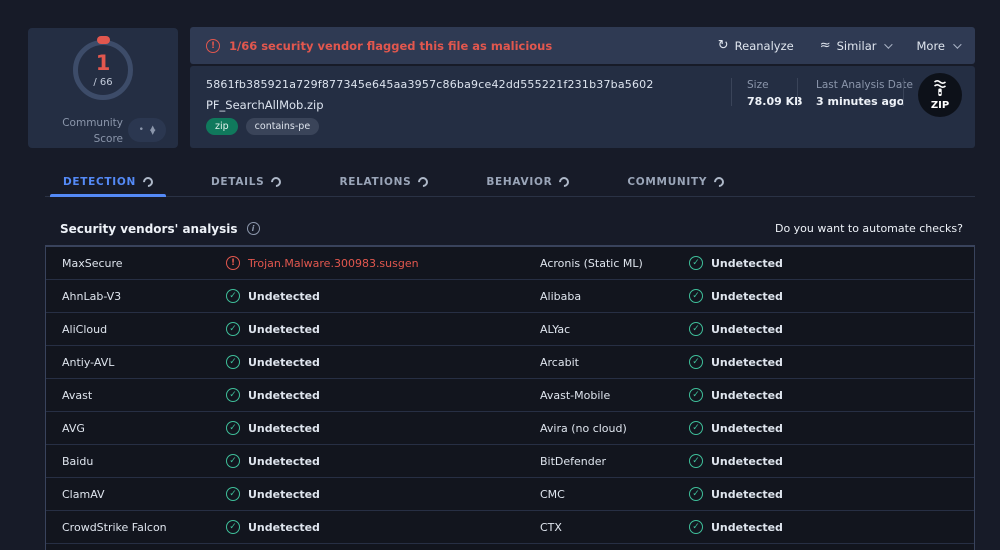 The height and width of the screenshot is (550, 1000). What do you see at coordinates (246, 182) in the screenshot?
I see `tab-details: DETAILS` at bounding box center [246, 182].